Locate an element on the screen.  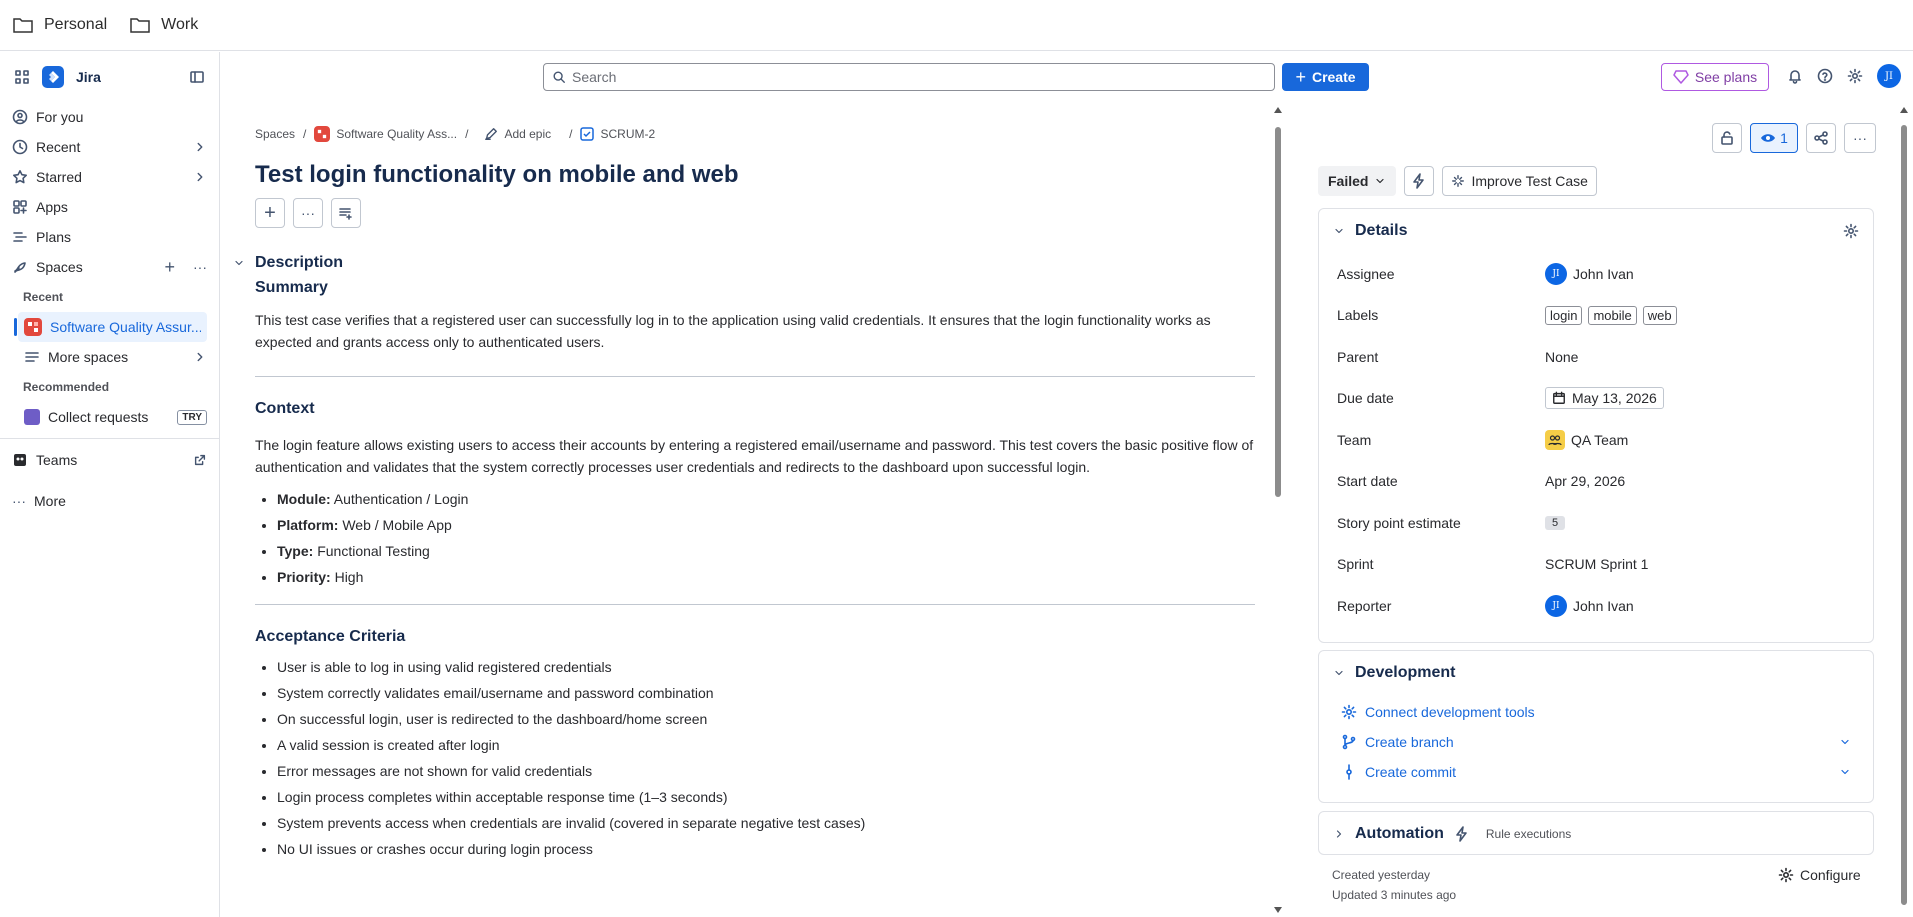
field-labels: Labels login mobile web is located at coordinates (1596, 316).